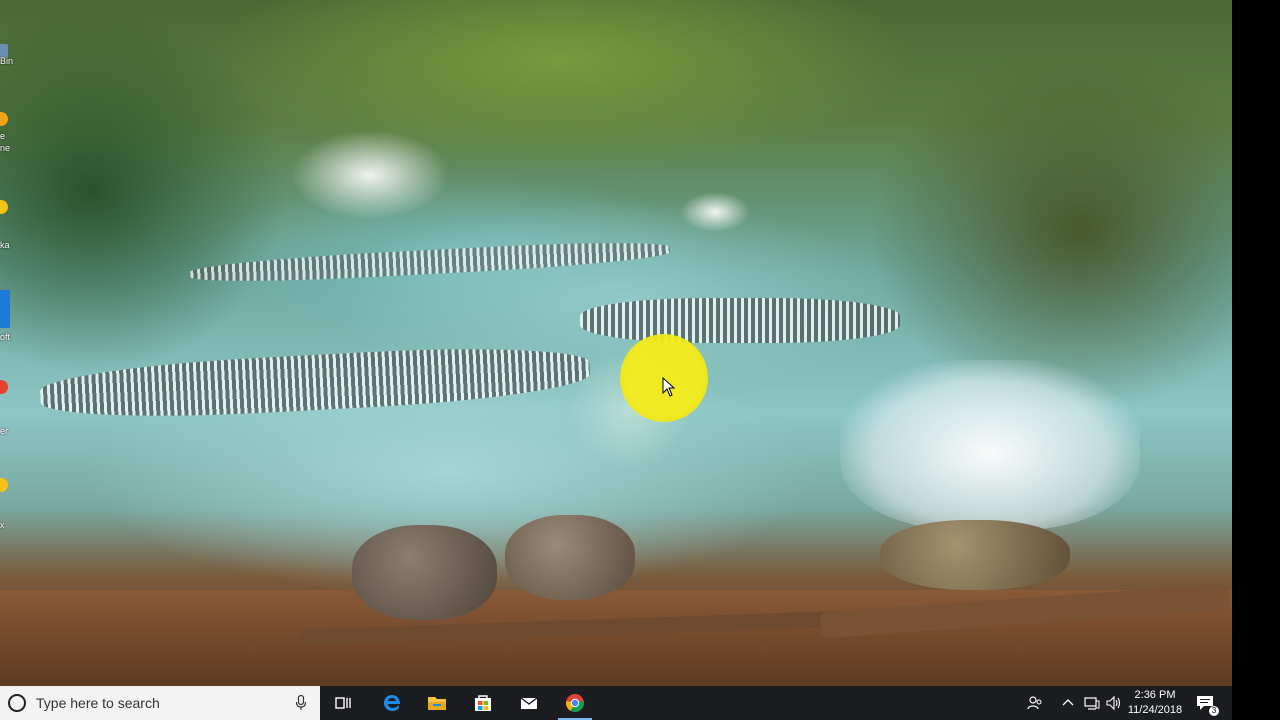  Describe the element at coordinates (8, 55) in the screenshot. I see `desktop-icon-recycle-bin: Bin` at that location.